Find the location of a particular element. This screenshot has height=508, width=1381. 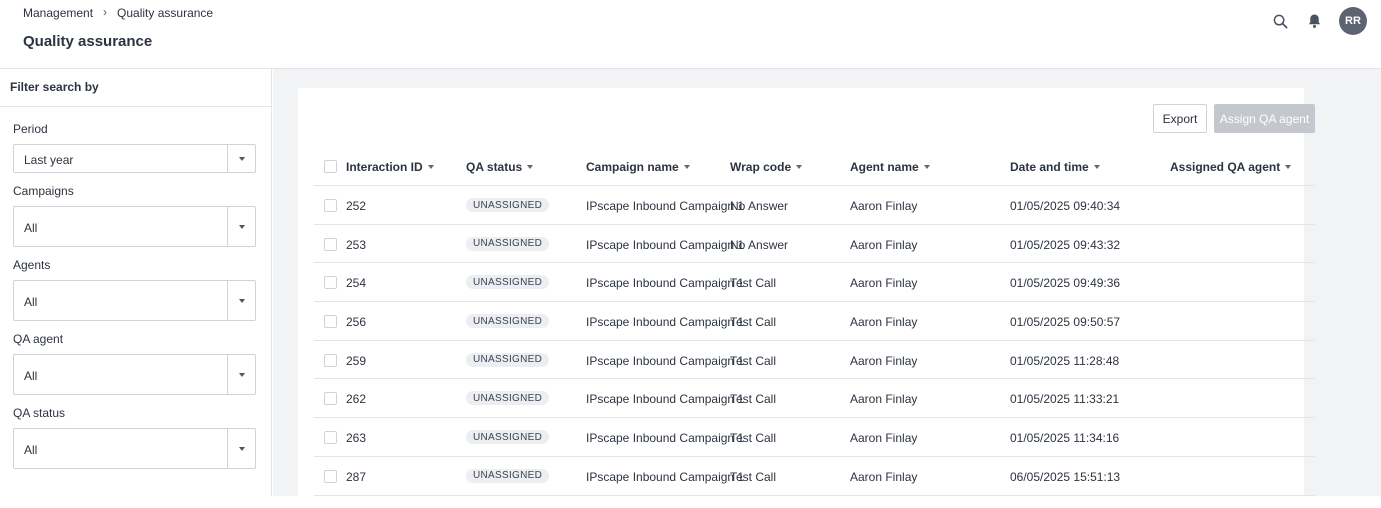

breadcrumb-item-current: Quality assurance is located at coordinates (165, 13).